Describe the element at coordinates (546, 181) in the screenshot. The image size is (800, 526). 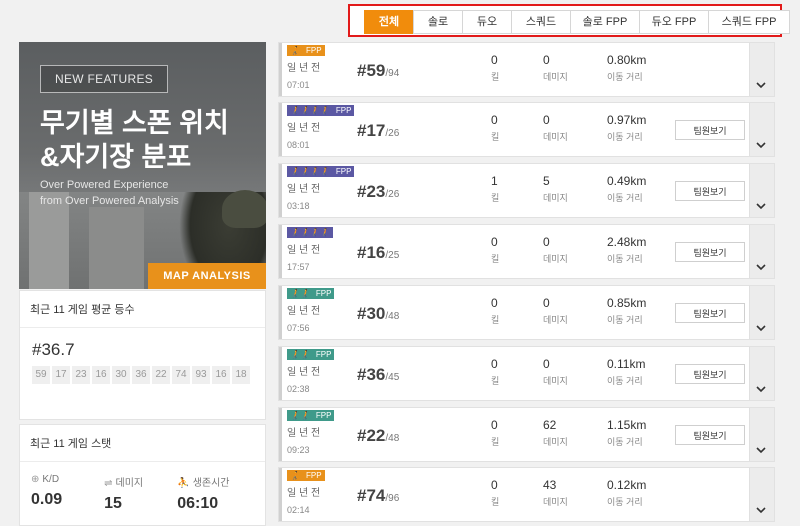
I see `damage-stat-value: 5` at that location.